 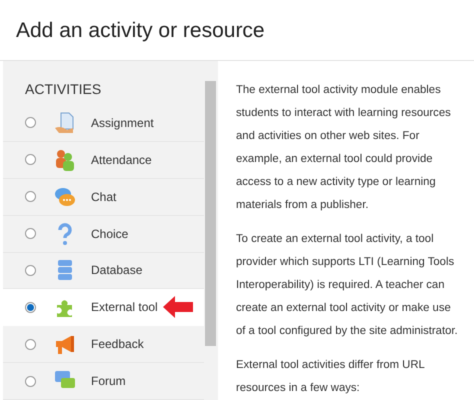 I want to click on description-paragraph: External tool activities differ from URL resources in a few ways:, so click(x=331, y=377).